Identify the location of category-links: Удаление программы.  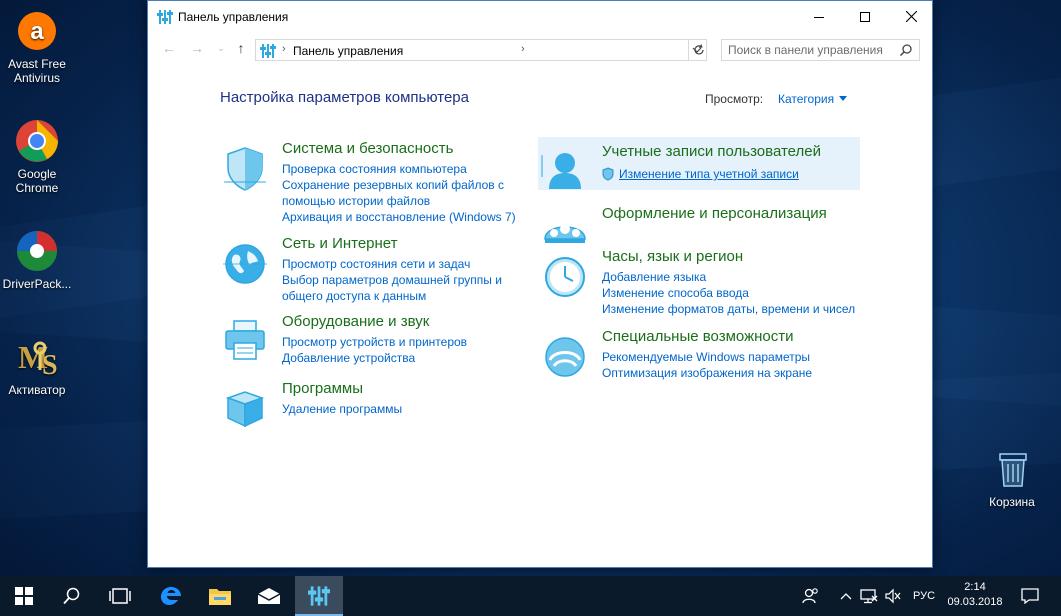
(407, 409).